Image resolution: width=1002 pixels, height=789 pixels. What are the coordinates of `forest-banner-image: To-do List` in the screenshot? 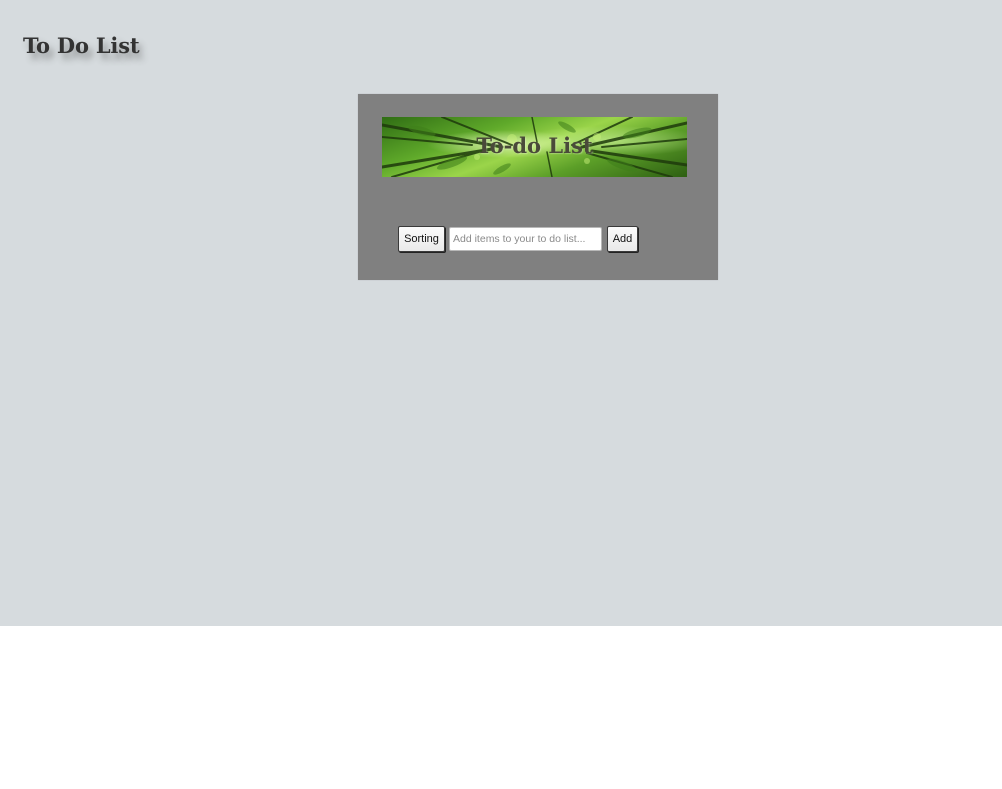 It's located at (534, 147).